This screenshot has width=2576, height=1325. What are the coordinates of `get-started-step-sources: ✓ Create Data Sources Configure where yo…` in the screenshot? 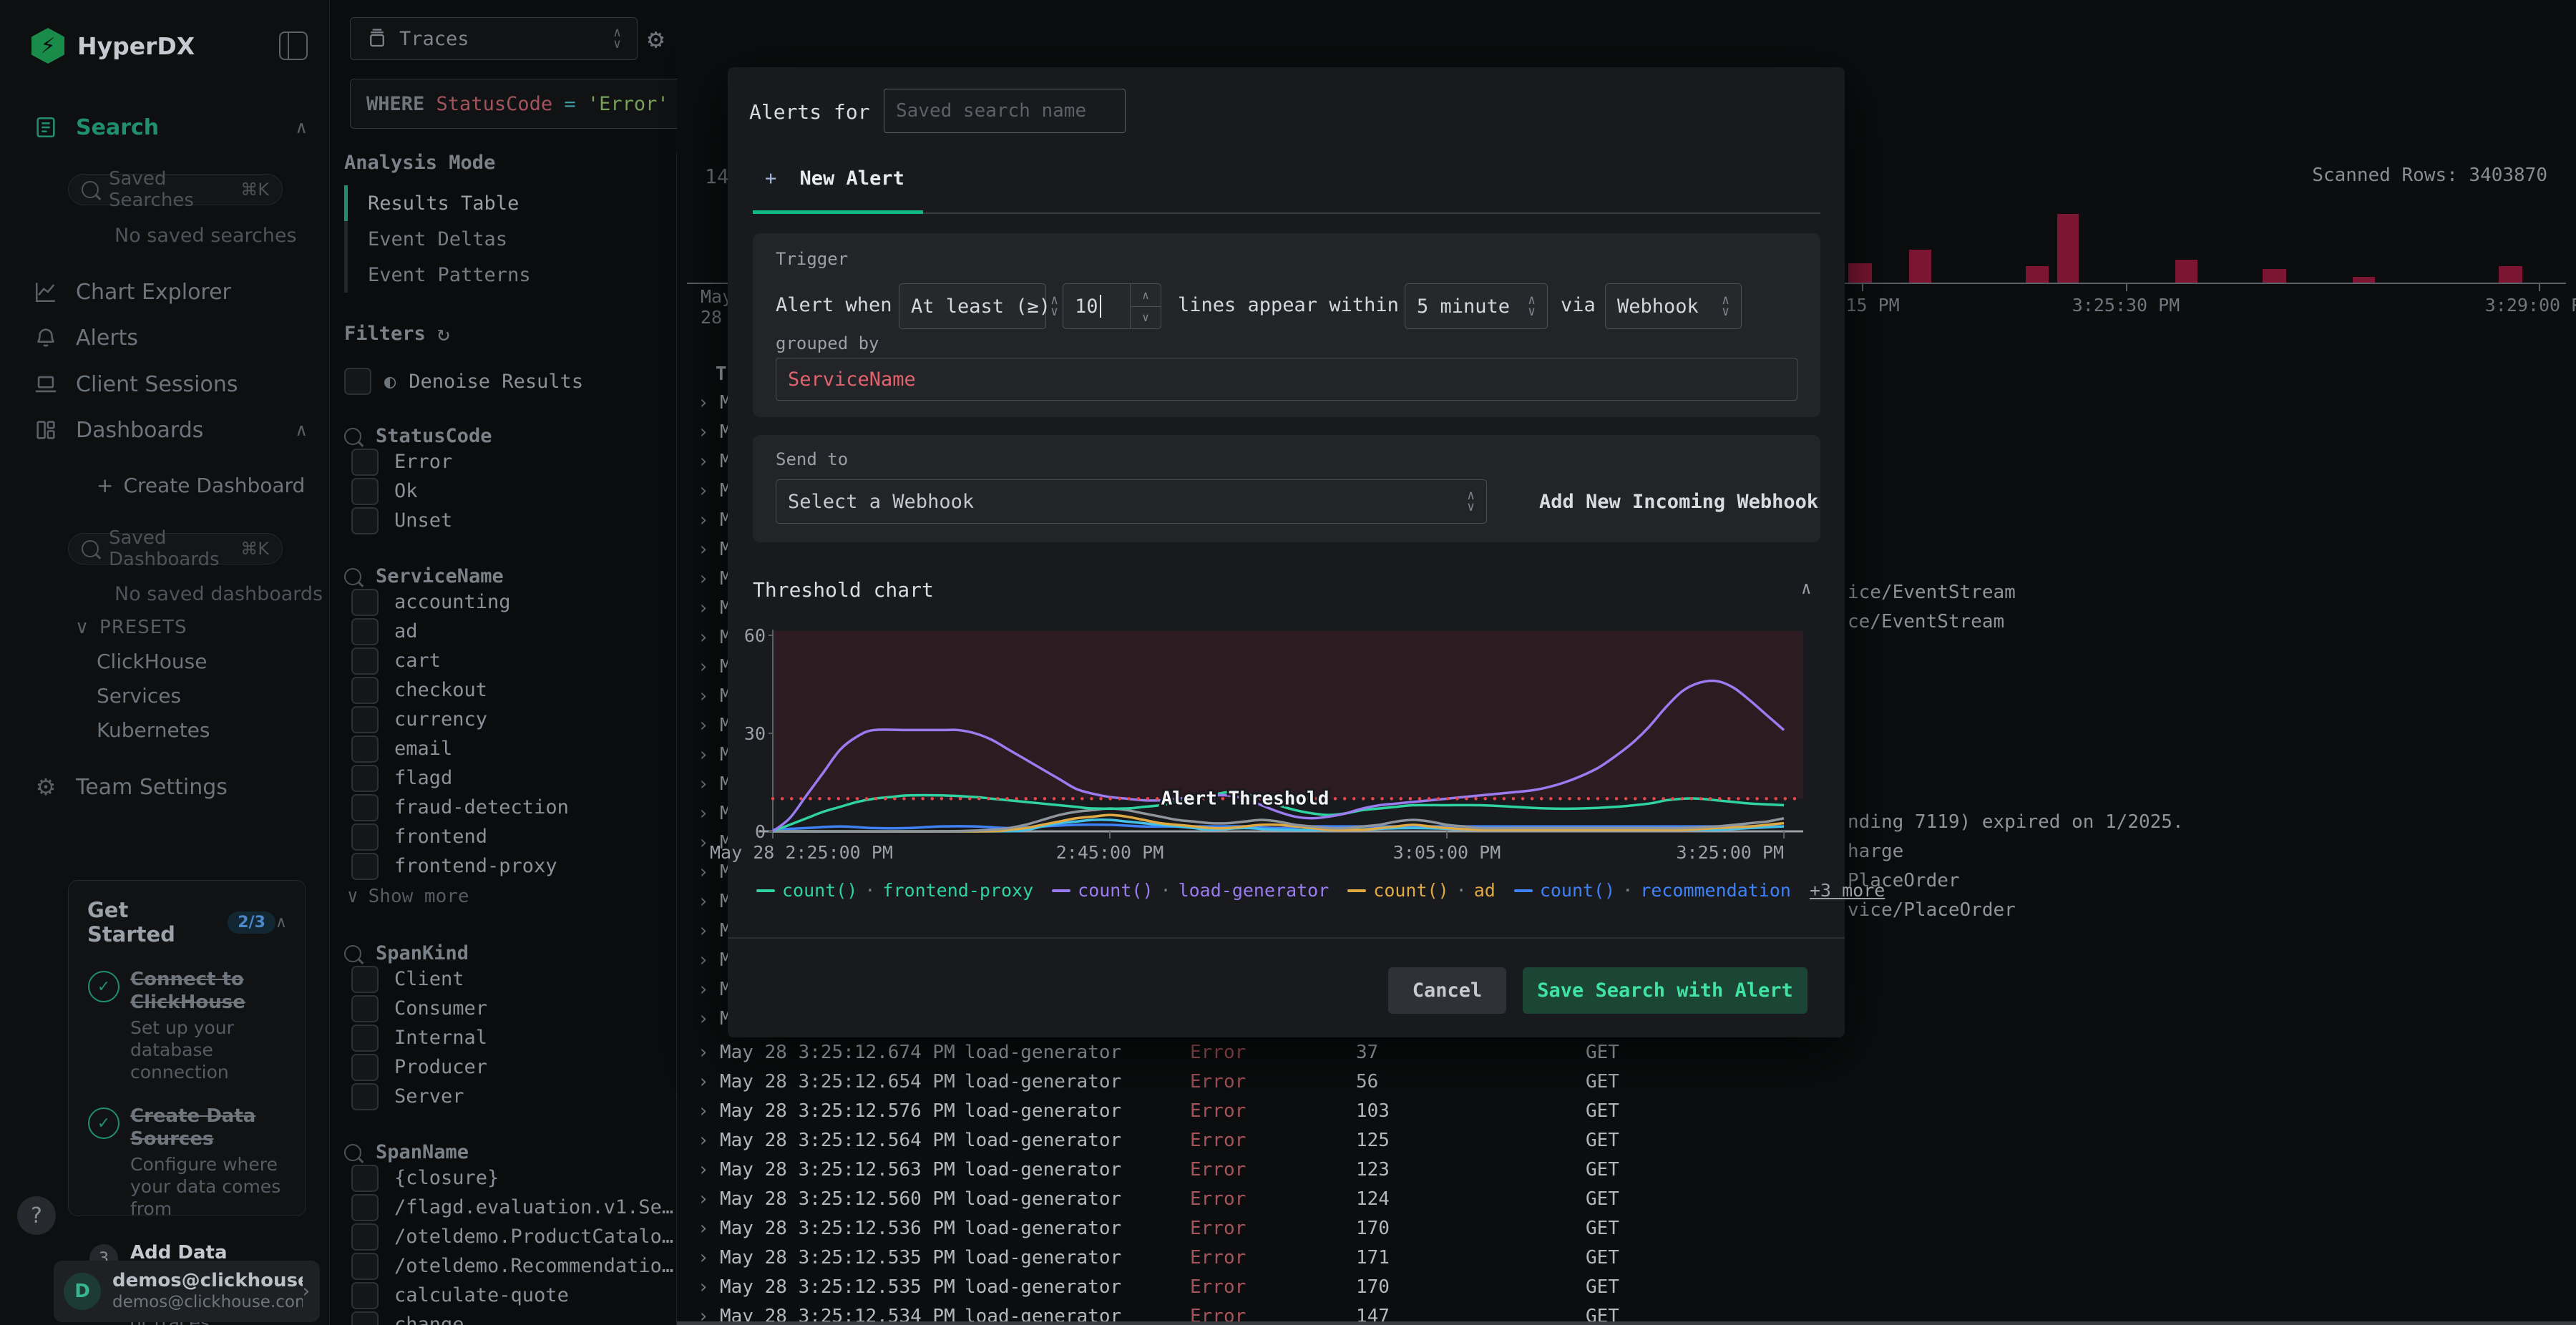 It's located at (187, 1162).